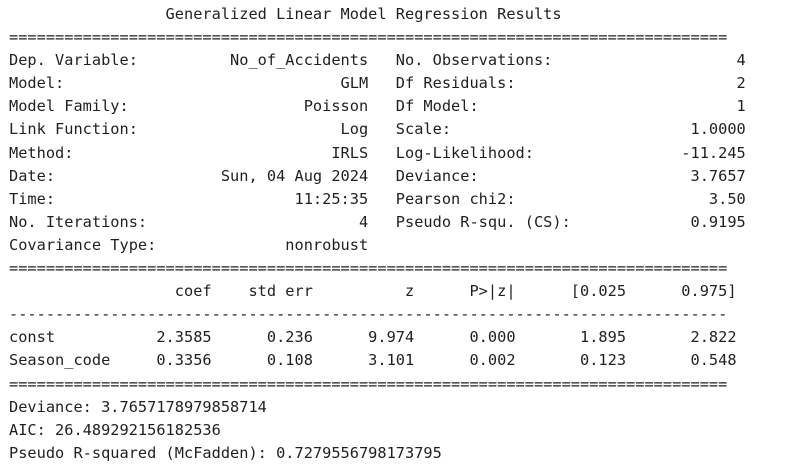 The width and height of the screenshot is (792, 467). I want to click on summary-row-model-family: Model Family: Poisson Df Model: 1, so click(377, 106).